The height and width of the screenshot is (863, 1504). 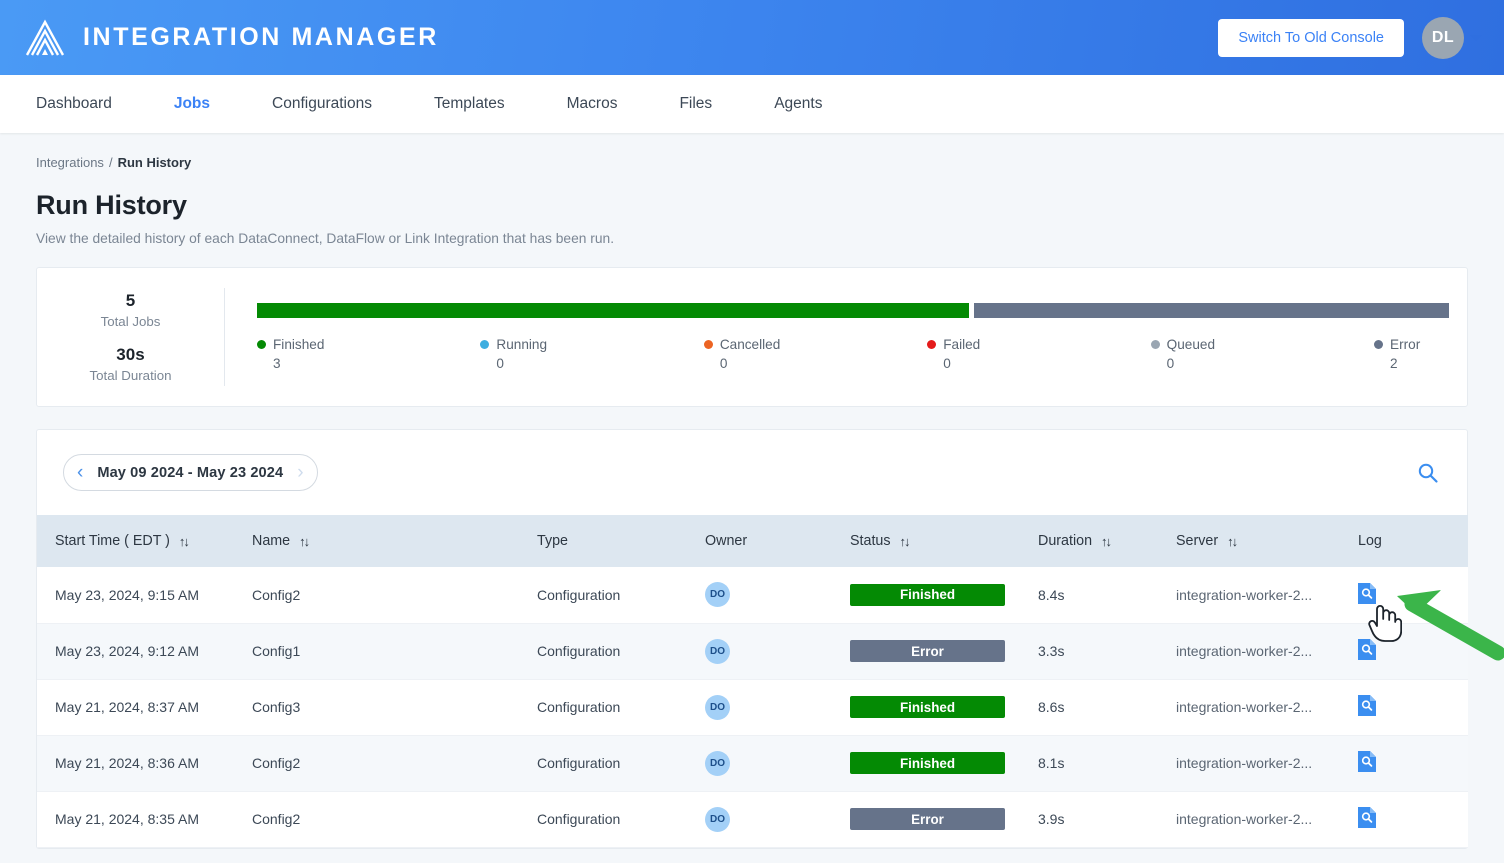 What do you see at coordinates (231, 38) in the screenshot?
I see `brand: INTEGRATION MANAGER` at bounding box center [231, 38].